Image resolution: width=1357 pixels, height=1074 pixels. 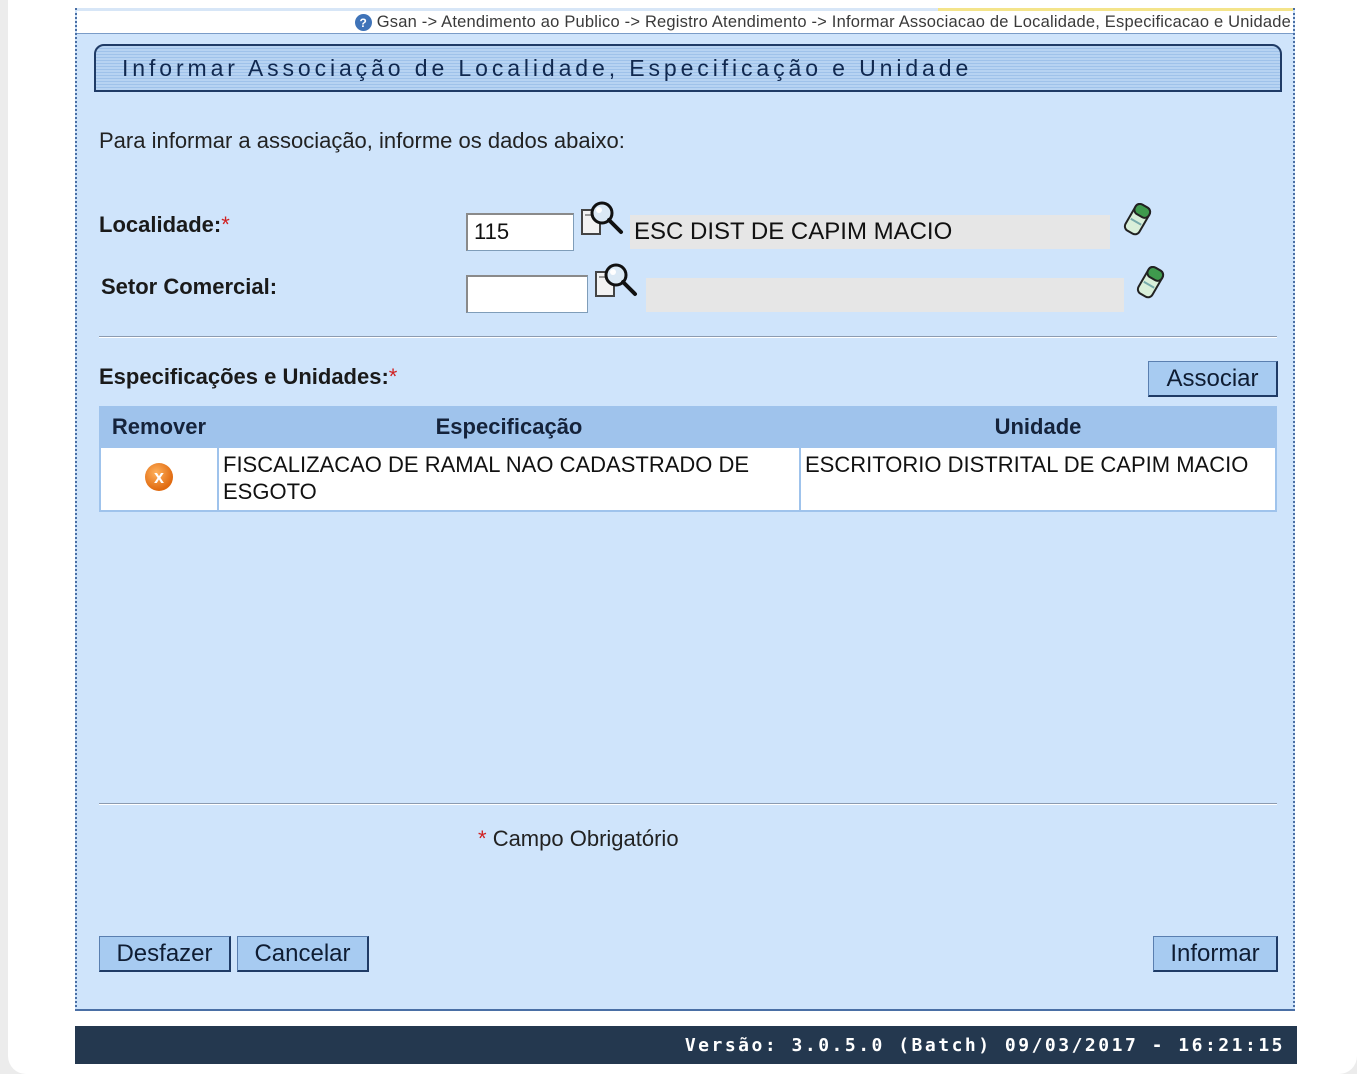 I want to click on setor-comercial-search-icon, so click(x=616, y=282).